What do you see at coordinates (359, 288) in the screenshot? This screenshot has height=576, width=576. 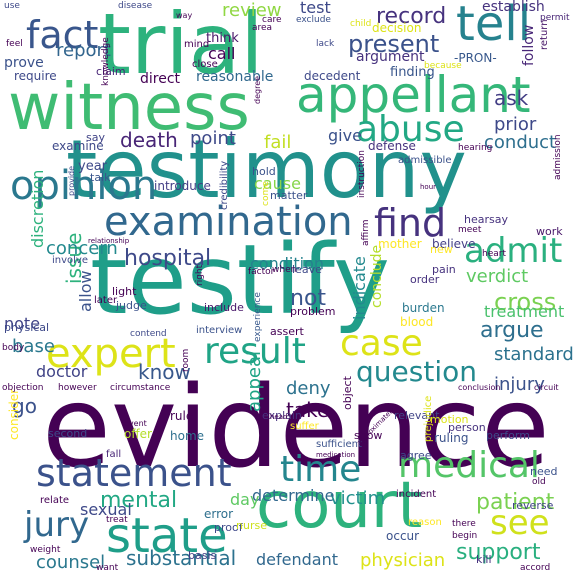 I see `word-indicate: indicate` at bounding box center [359, 288].